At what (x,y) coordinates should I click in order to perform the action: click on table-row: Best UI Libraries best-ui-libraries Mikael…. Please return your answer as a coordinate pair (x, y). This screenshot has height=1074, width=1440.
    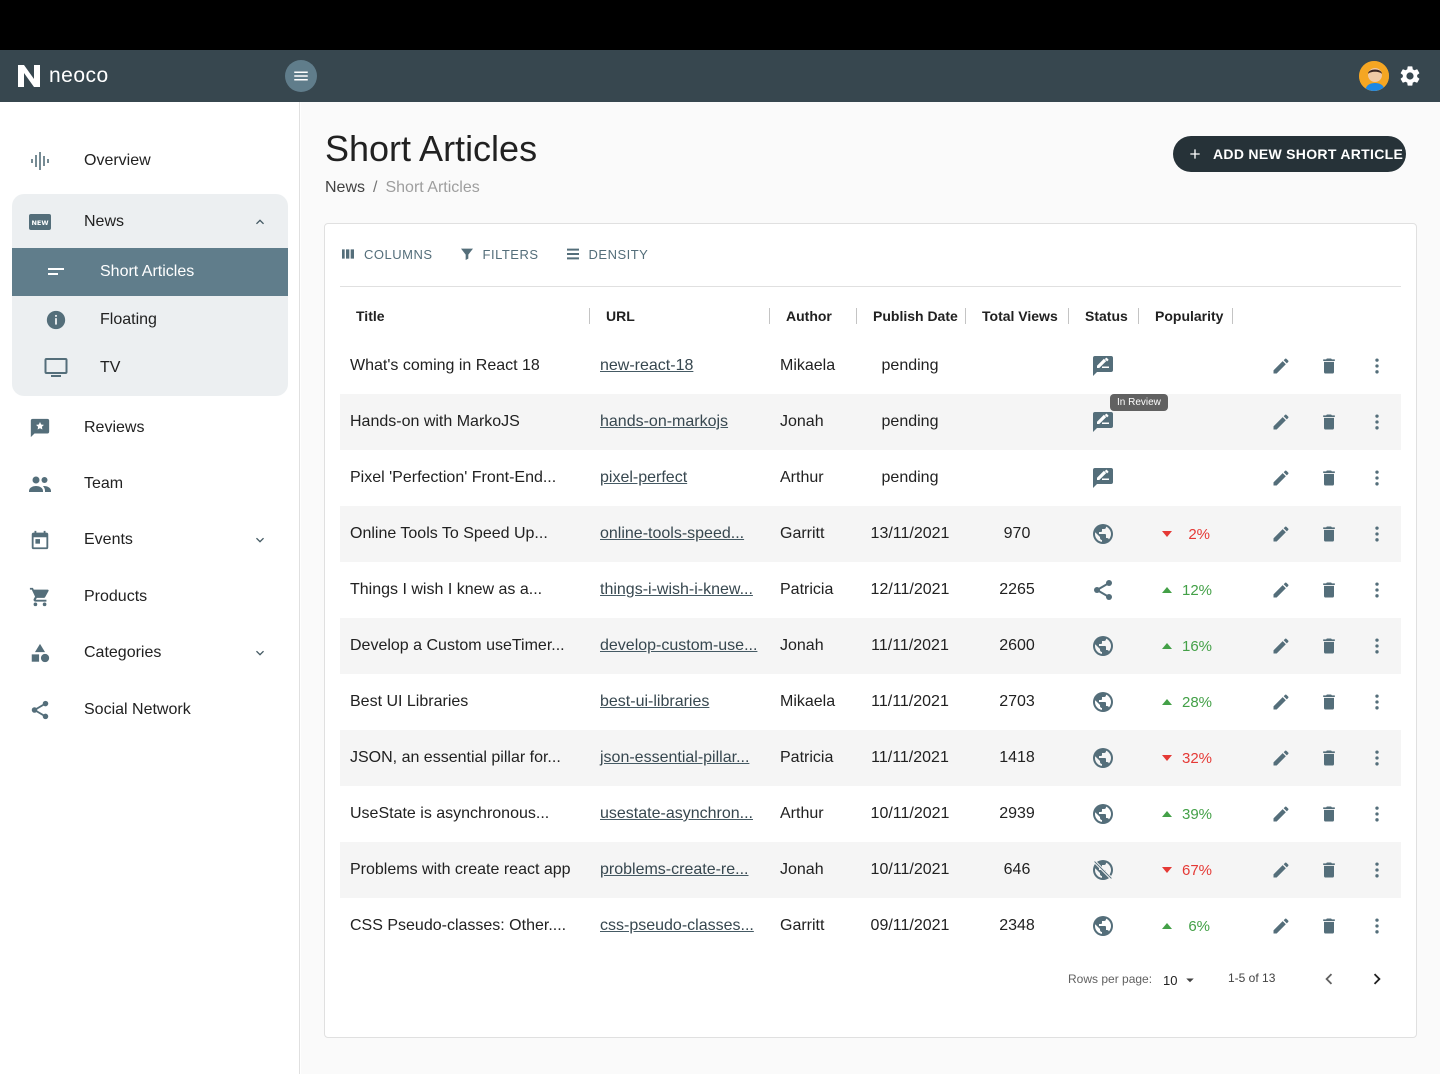
    Looking at the image, I should click on (870, 702).